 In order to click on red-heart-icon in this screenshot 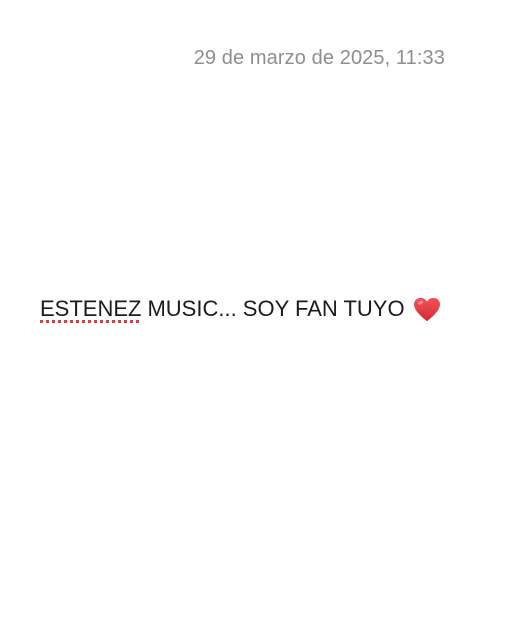, I will do `click(427, 310)`.